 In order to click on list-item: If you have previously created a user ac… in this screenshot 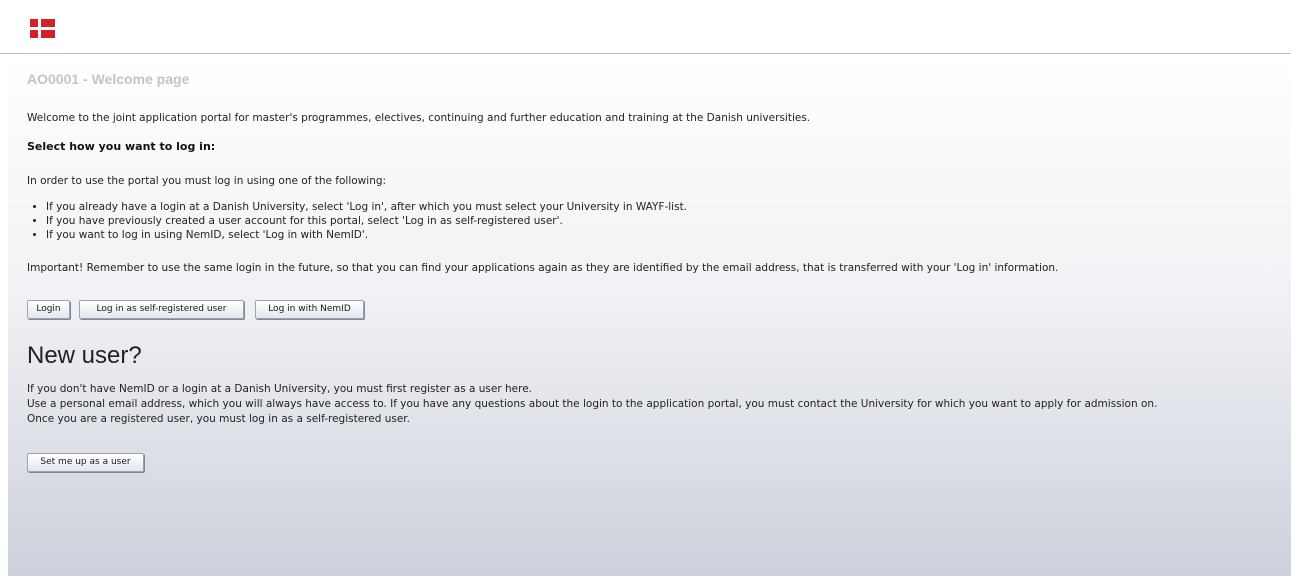, I will do `click(366, 221)`.